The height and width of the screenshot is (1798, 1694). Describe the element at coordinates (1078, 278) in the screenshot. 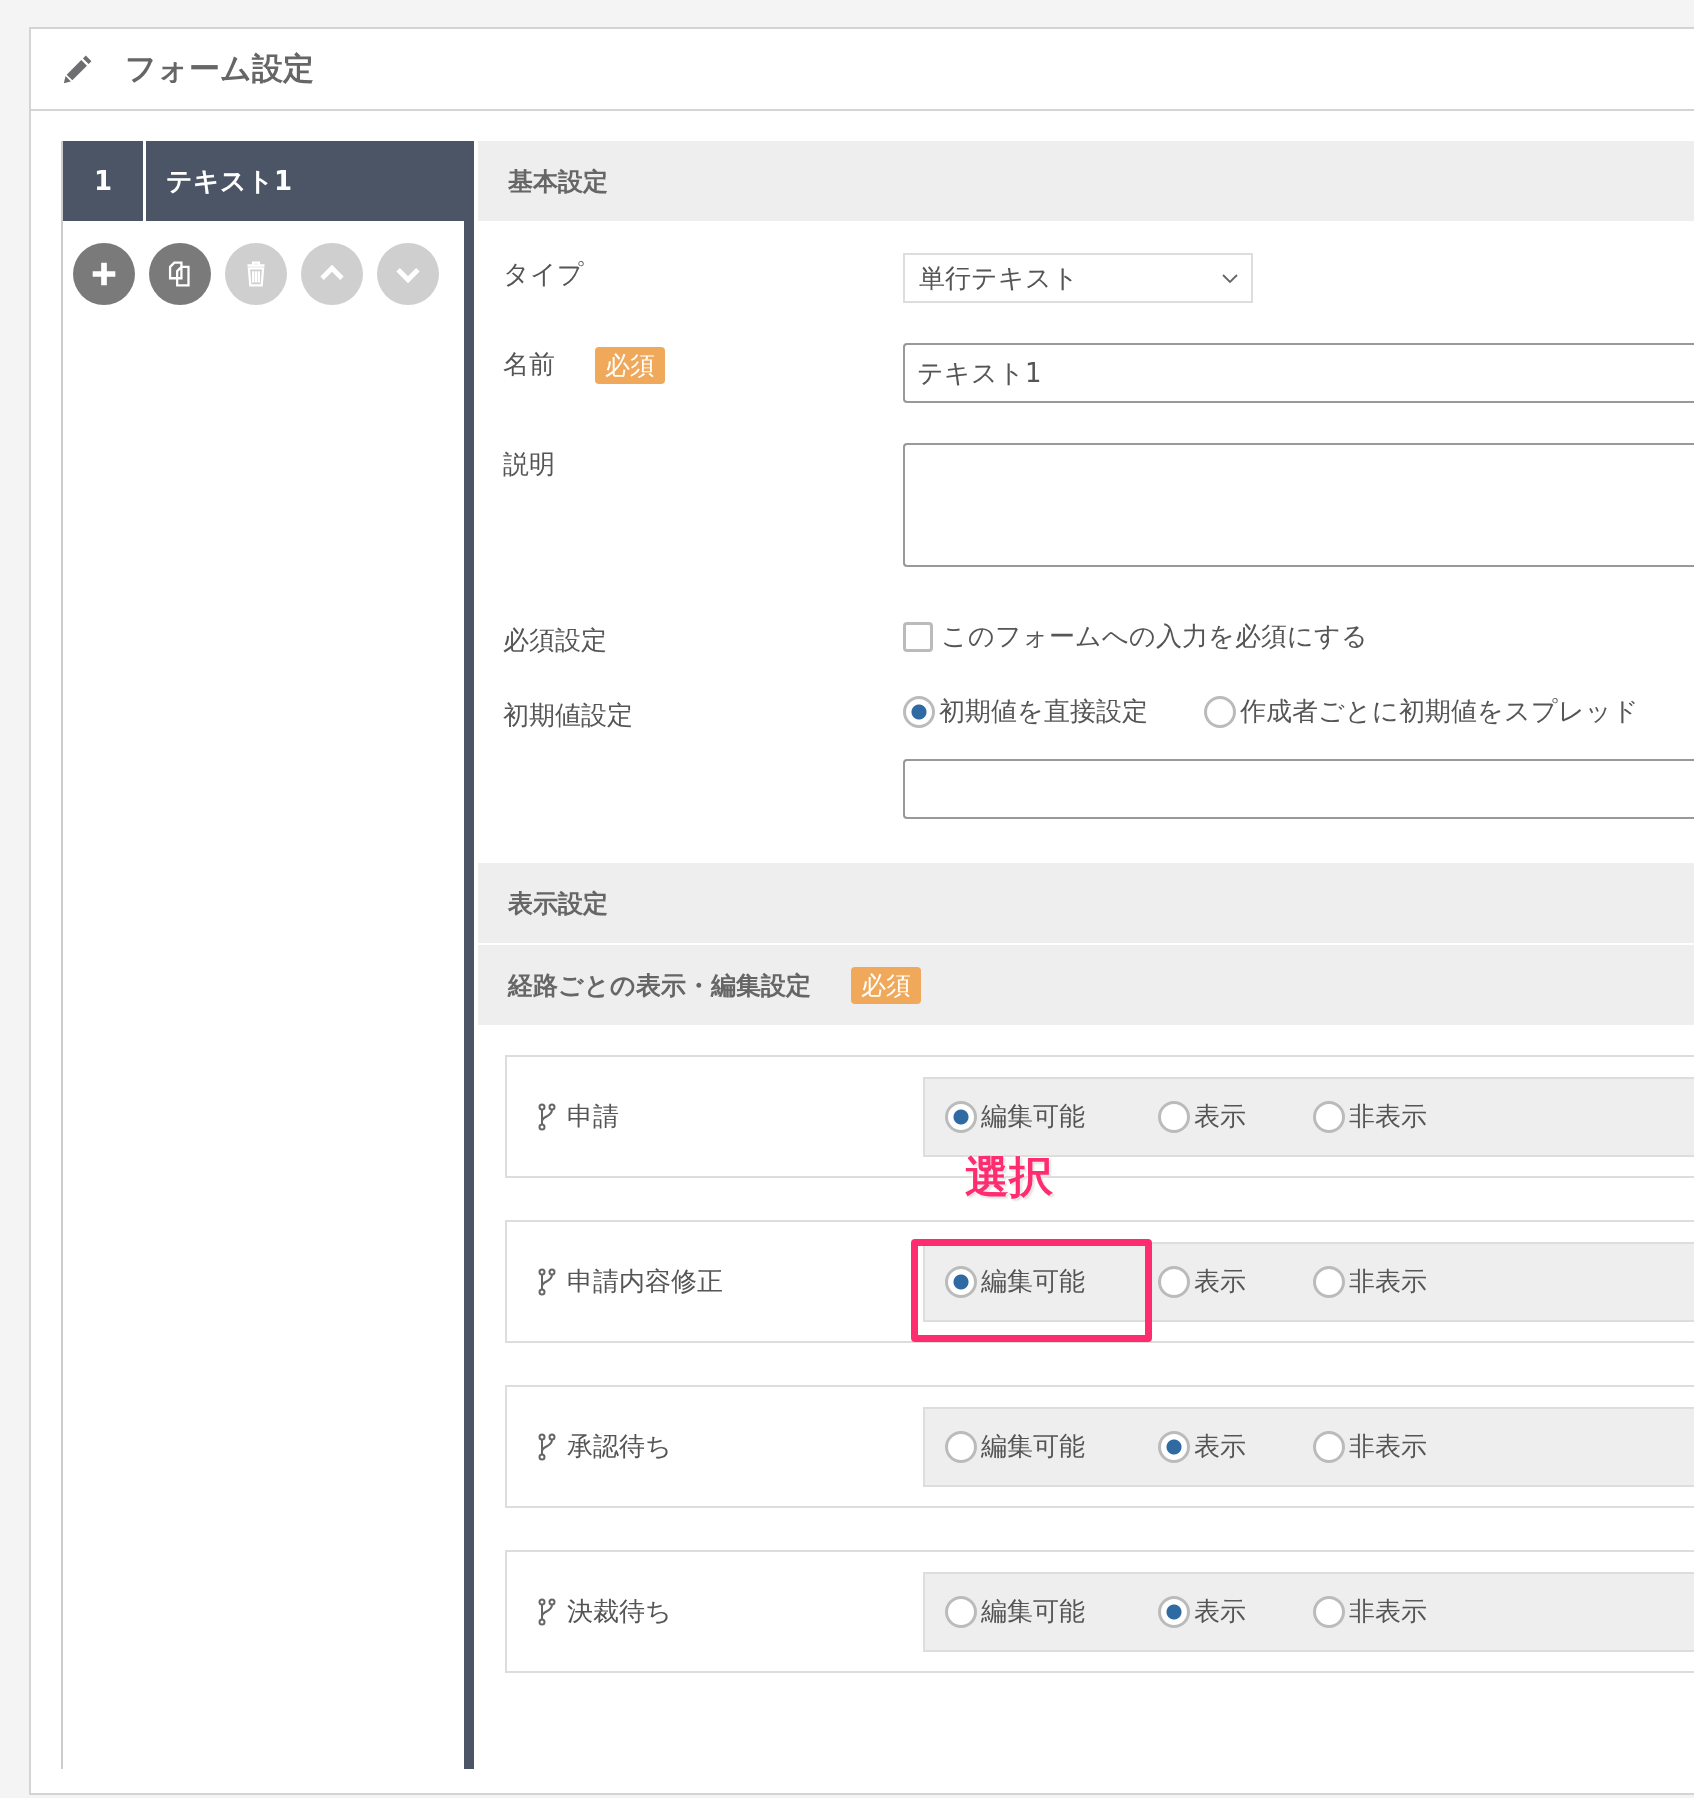

I see `type-dropdown: 単行テキスト` at that location.